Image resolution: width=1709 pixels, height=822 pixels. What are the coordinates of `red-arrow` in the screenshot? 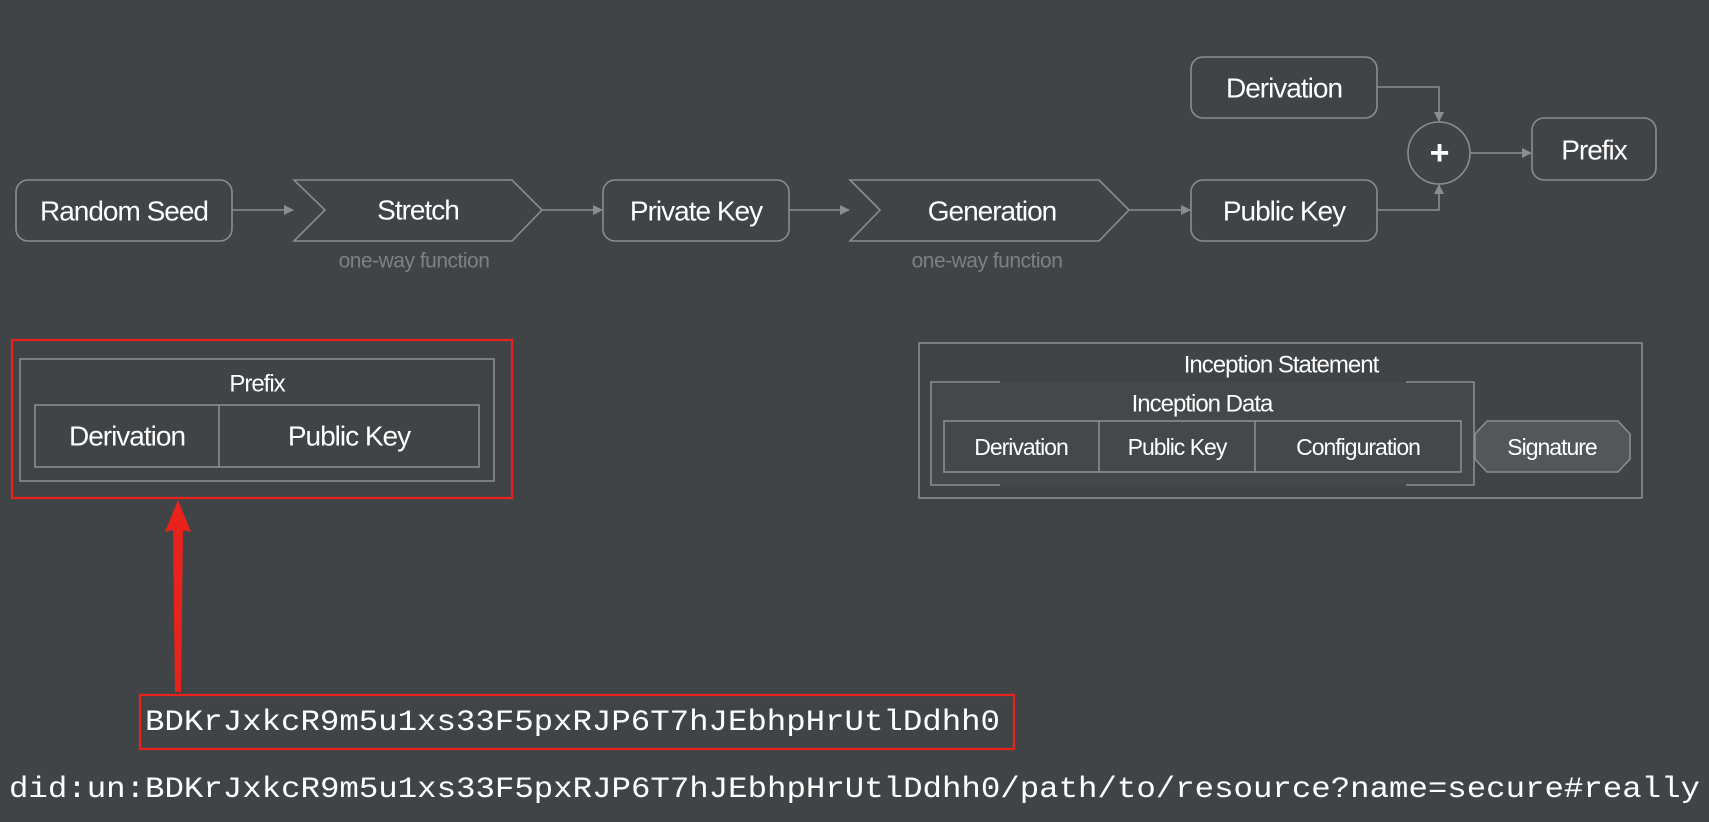 It's located at (178, 596).